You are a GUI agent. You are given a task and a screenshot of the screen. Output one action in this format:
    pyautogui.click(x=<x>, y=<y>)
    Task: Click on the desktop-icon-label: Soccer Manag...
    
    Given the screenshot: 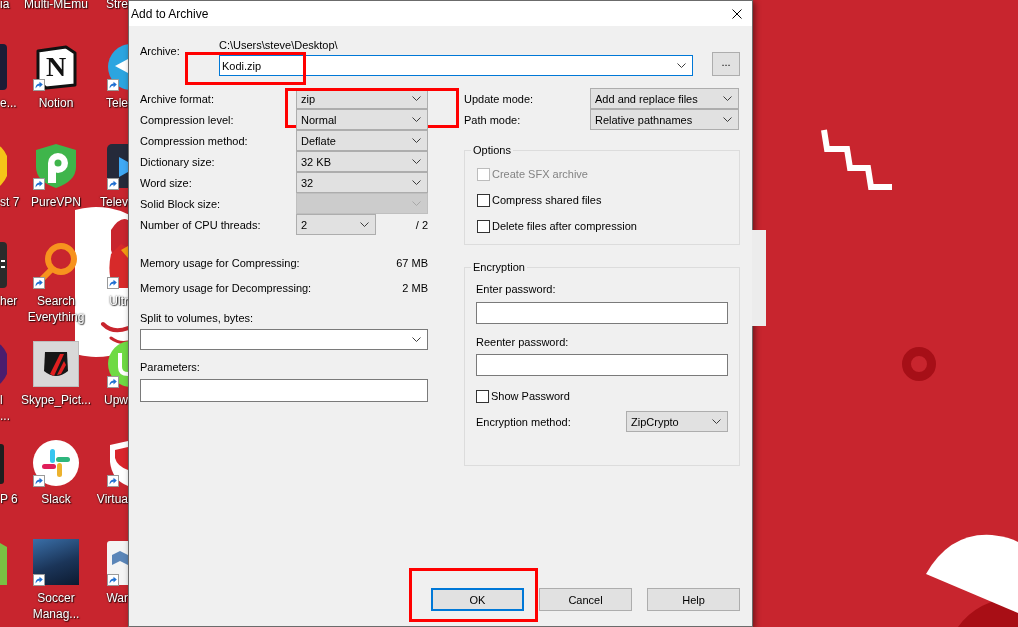 What is the action you would take?
    pyautogui.click(x=56, y=606)
    